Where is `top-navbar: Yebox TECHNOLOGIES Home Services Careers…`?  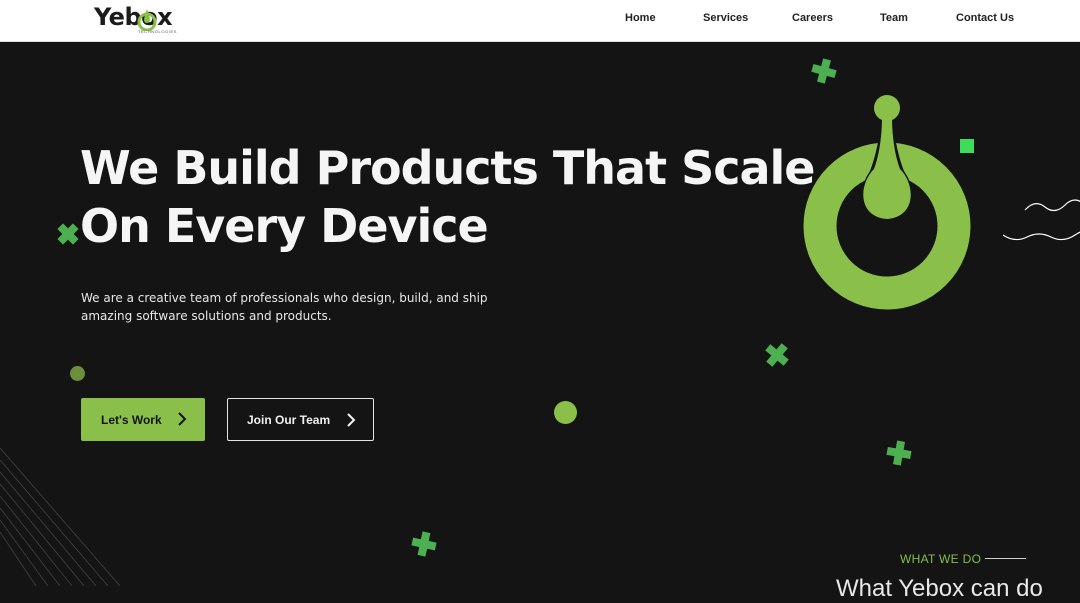 top-navbar: Yebox TECHNOLOGIES Home Services Careers… is located at coordinates (540, 21).